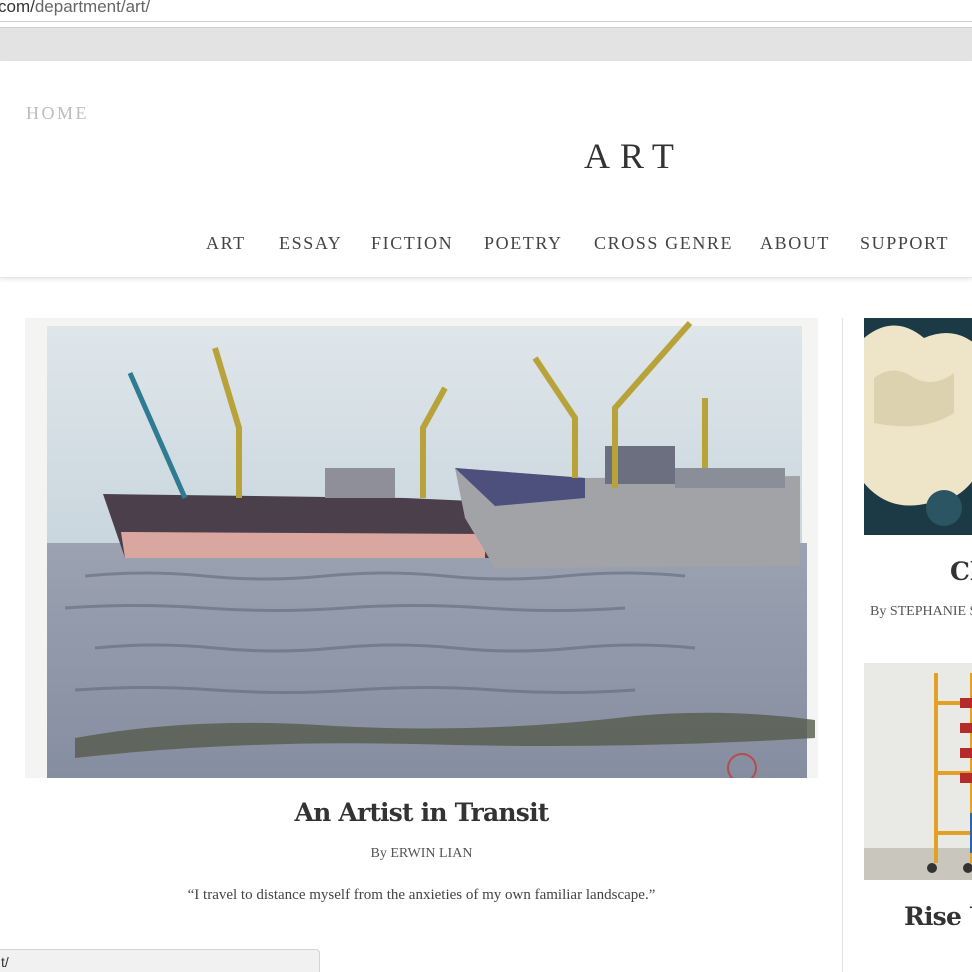 This screenshot has height=972, width=972. Describe the element at coordinates (160, 960) in the screenshot. I see `status-bar-url: t/` at that location.